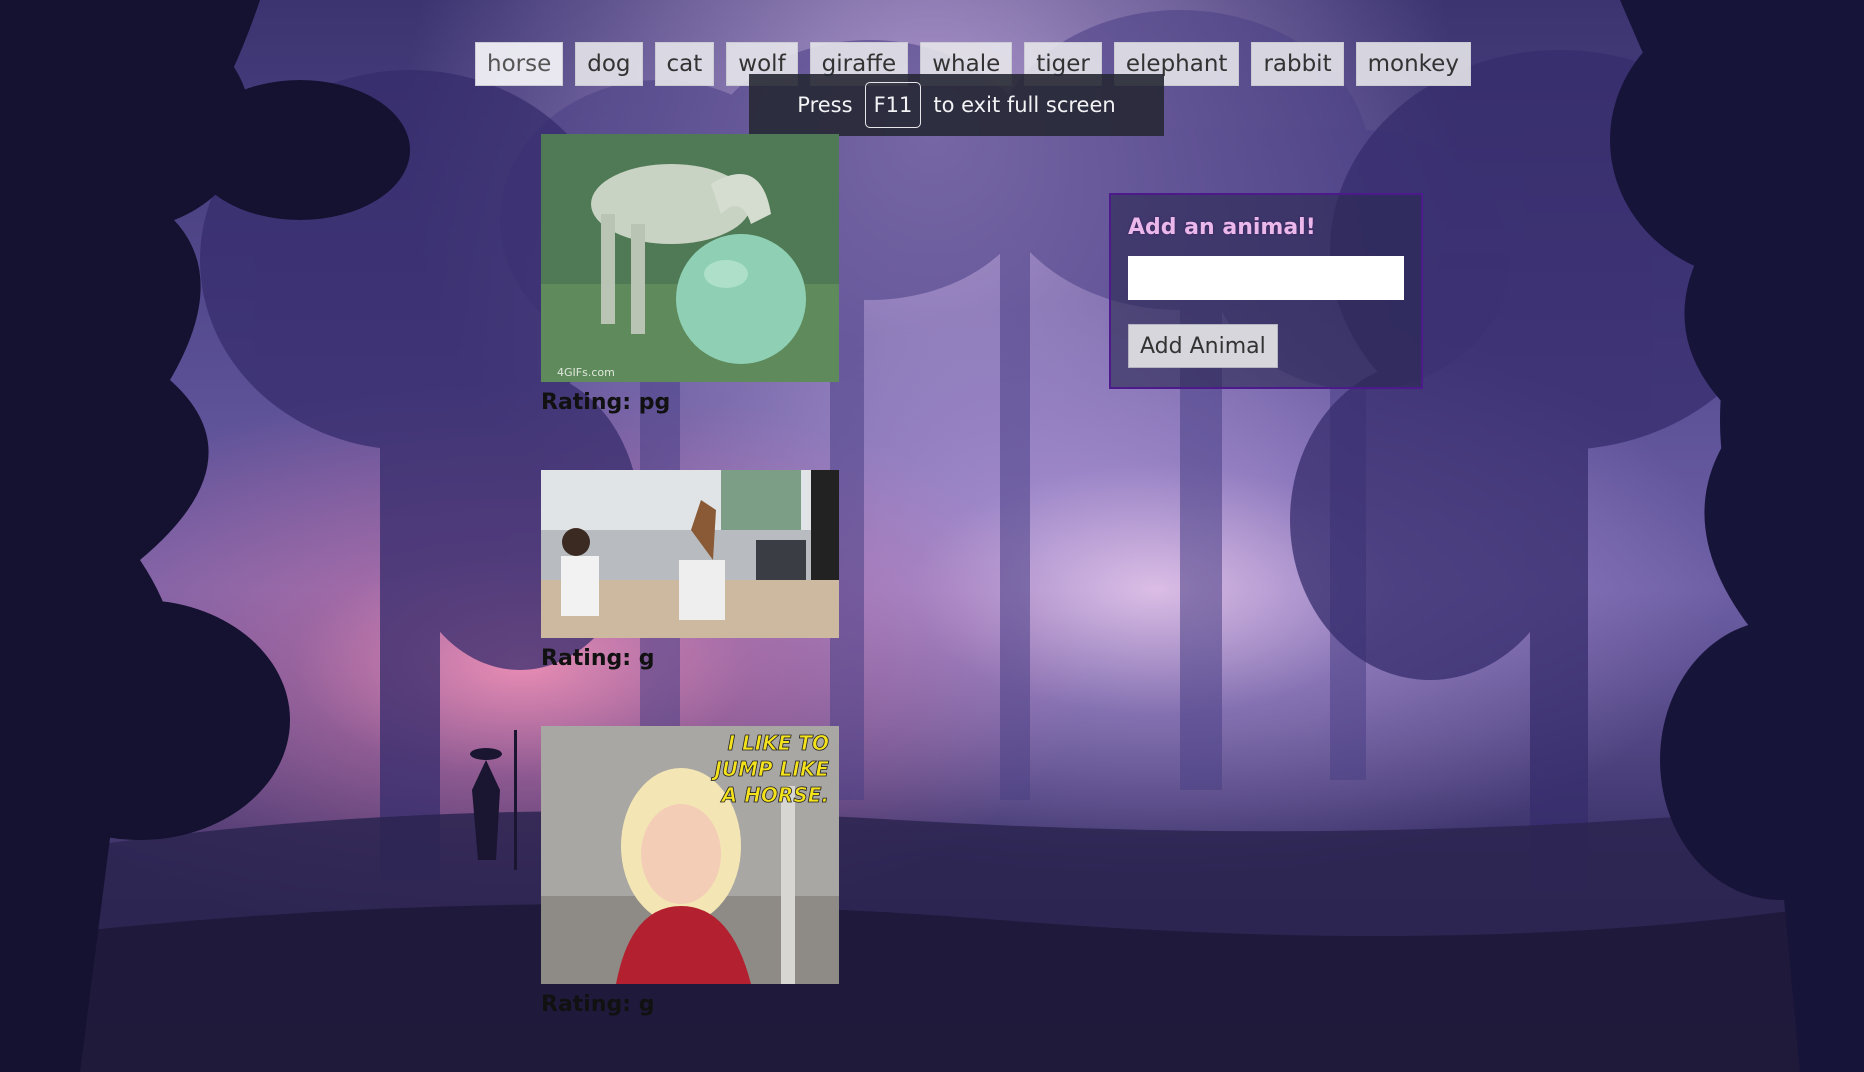  I want to click on animal-button-rabbit: rabbit, so click(1297, 64).